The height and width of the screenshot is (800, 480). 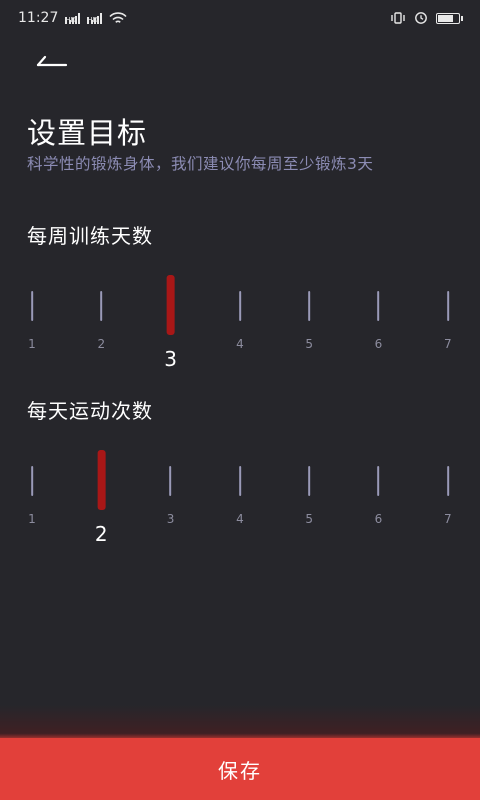 I want to click on daily-option-4: 4, so click(x=240, y=485).